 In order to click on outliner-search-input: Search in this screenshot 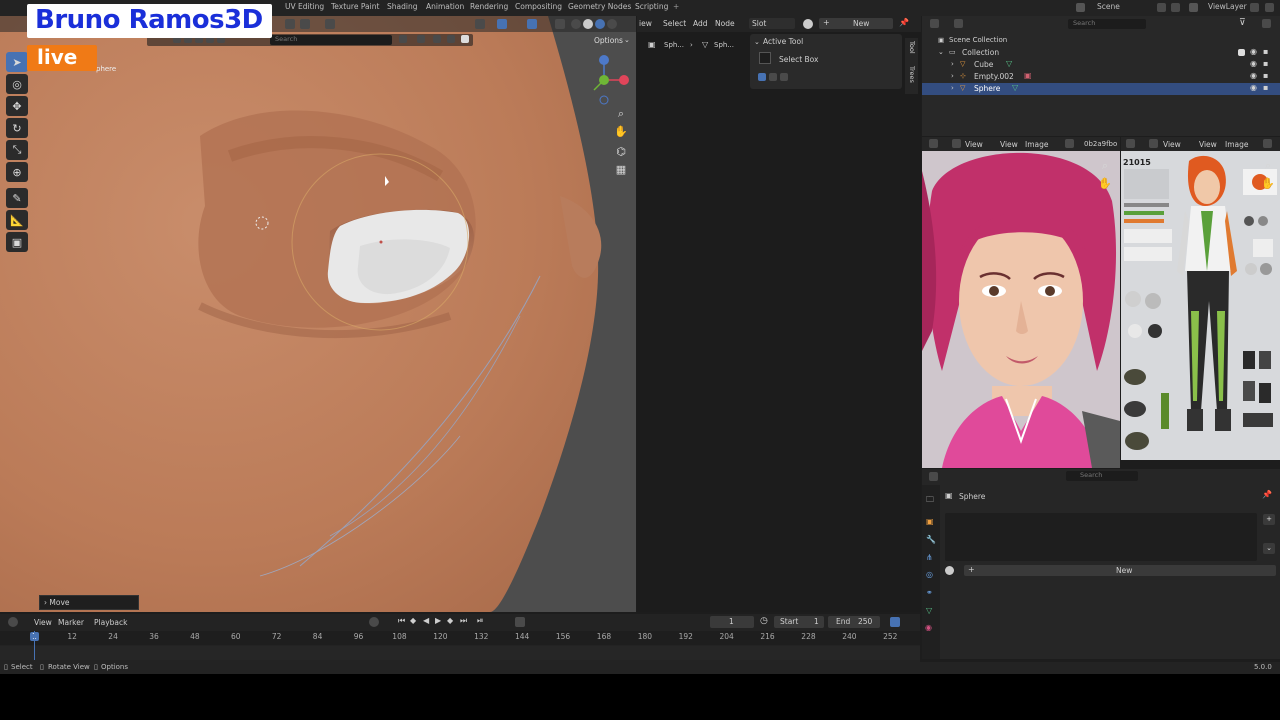, I will do `click(1107, 24)`.